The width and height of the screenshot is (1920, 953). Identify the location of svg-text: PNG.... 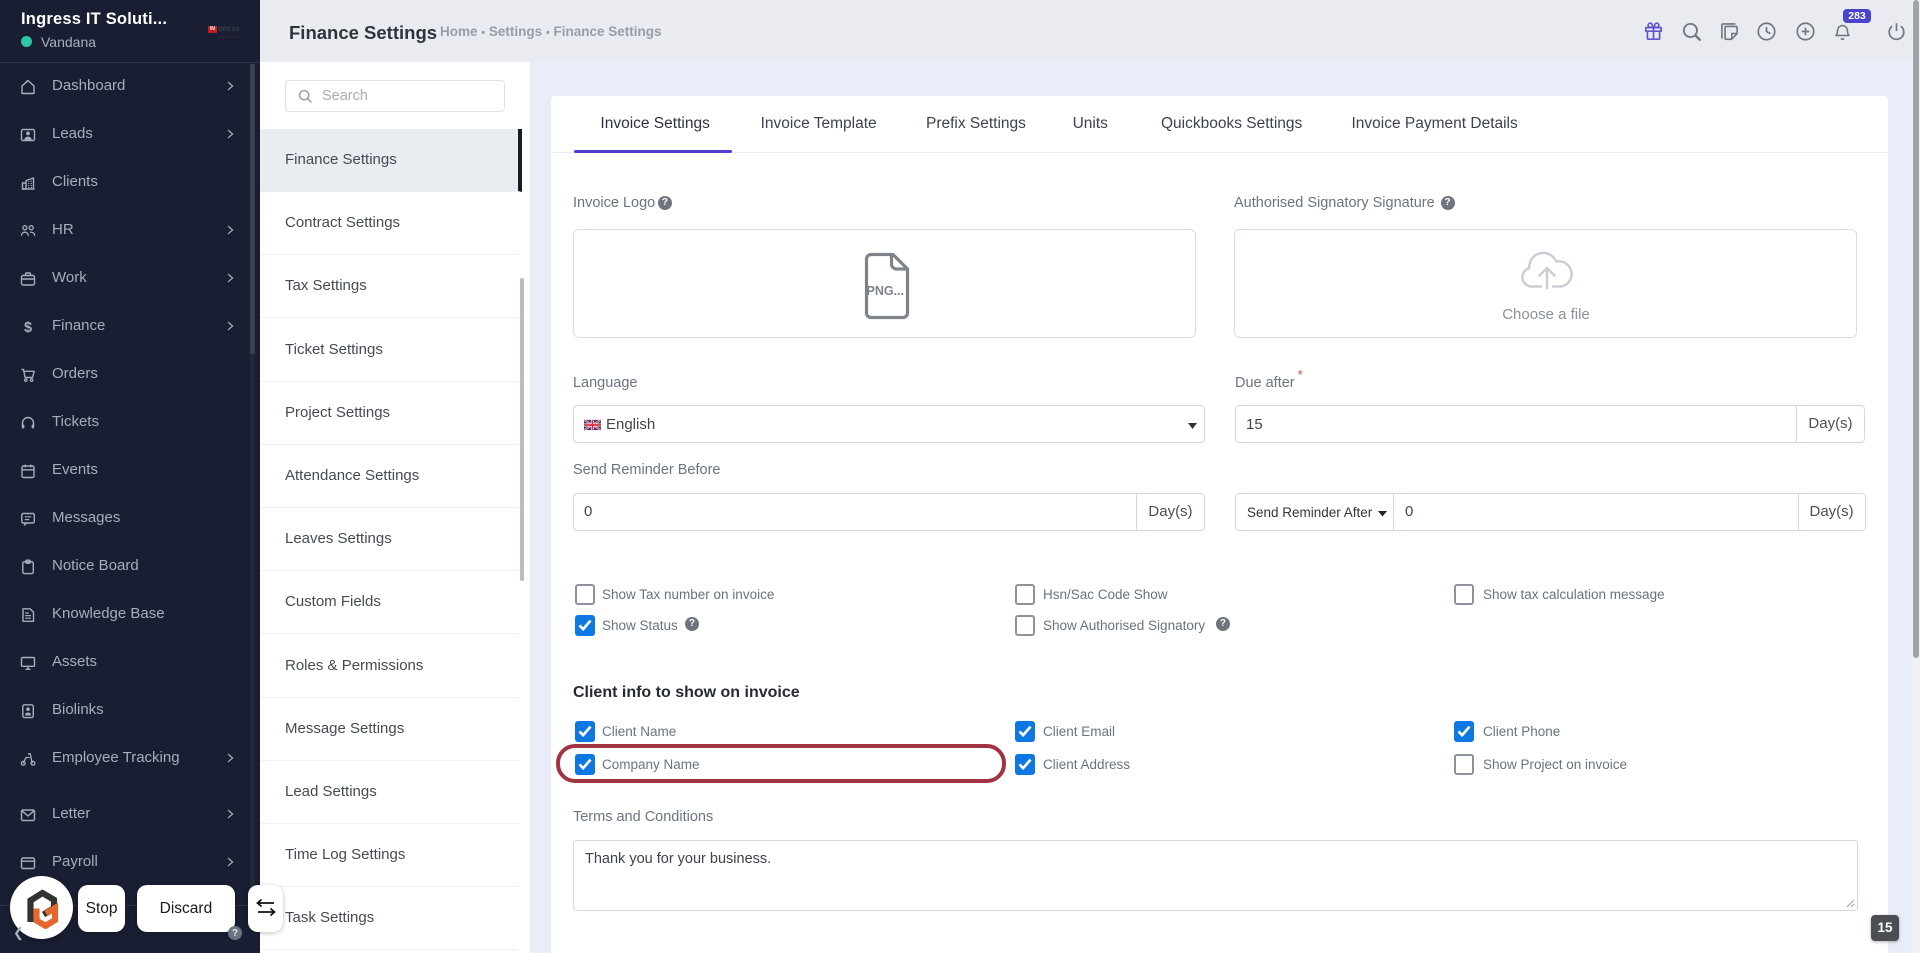
(885, 291).